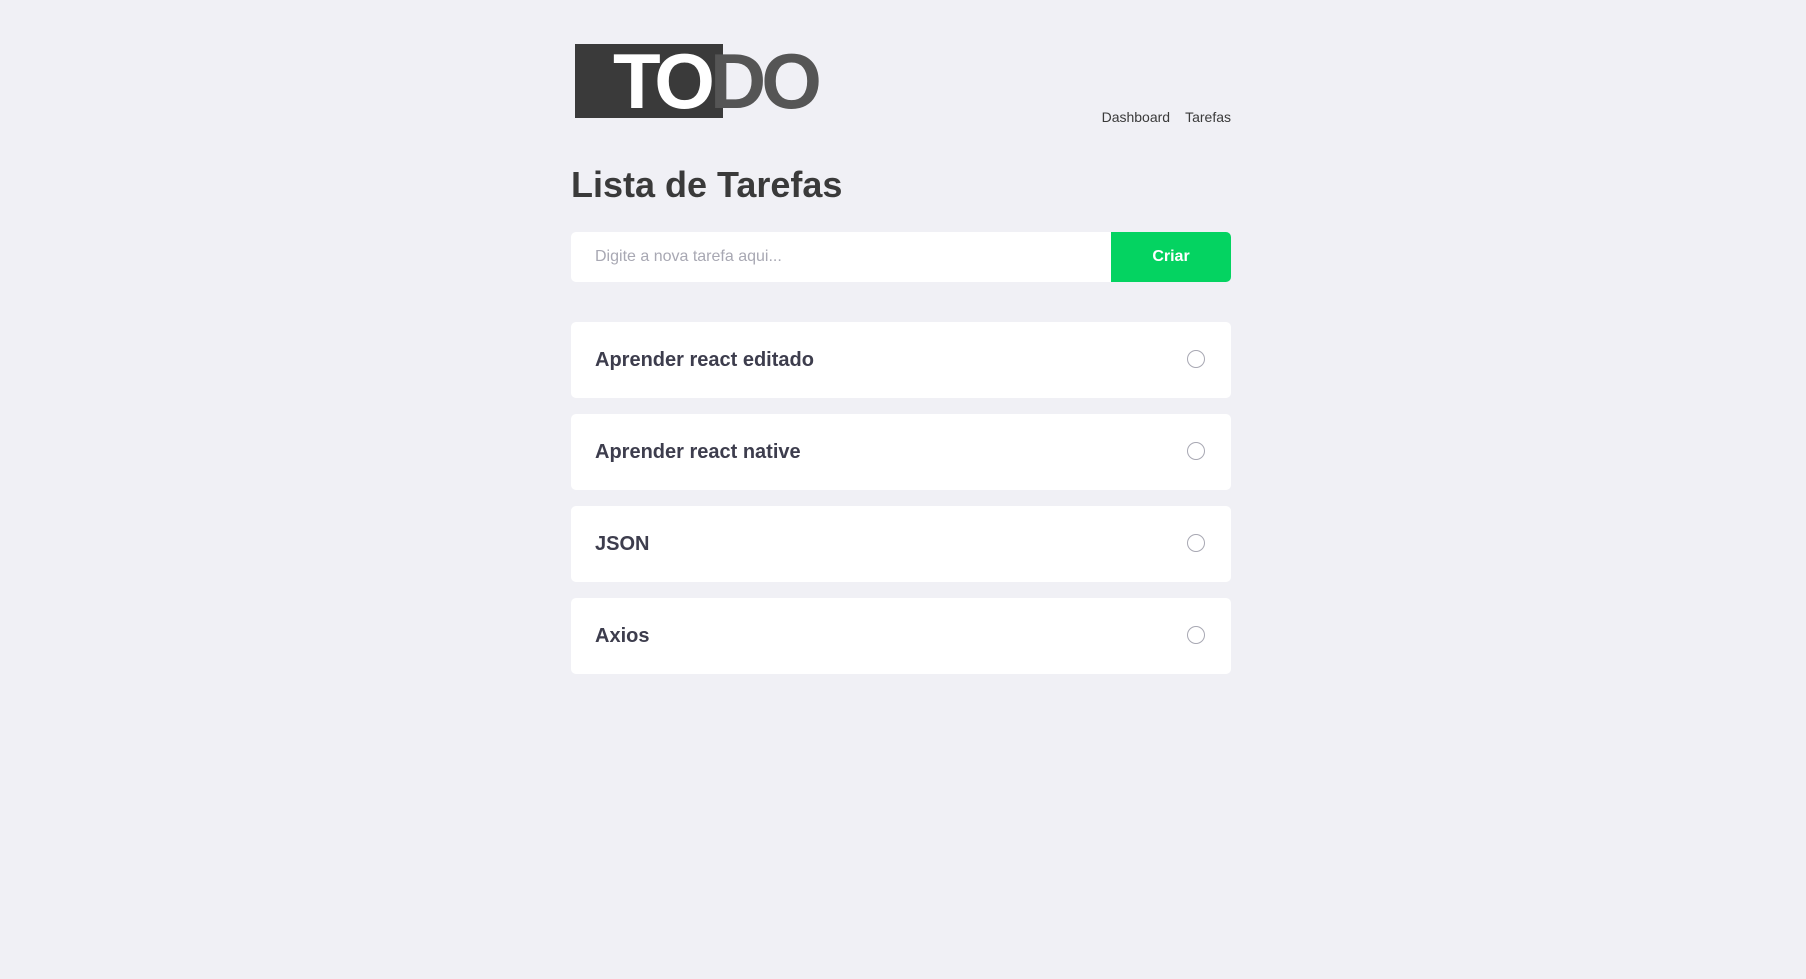  I want to click on logo-text: TODO, so click(698, 81).